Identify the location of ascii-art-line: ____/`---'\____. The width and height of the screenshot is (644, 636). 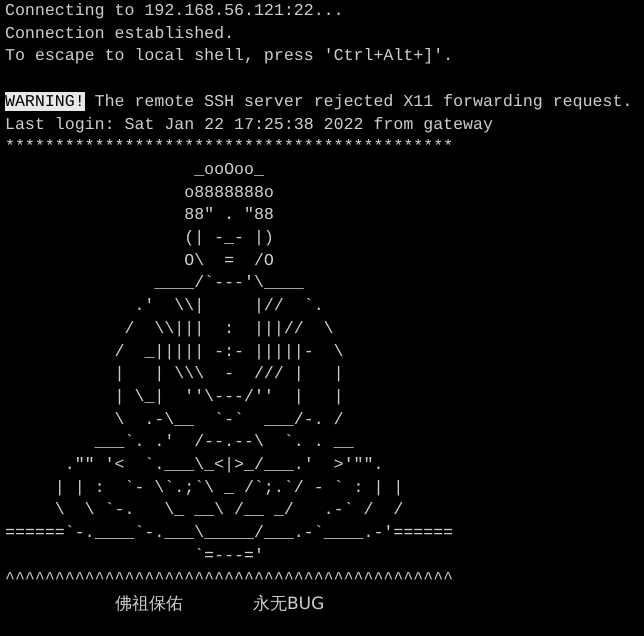
(228, 282).